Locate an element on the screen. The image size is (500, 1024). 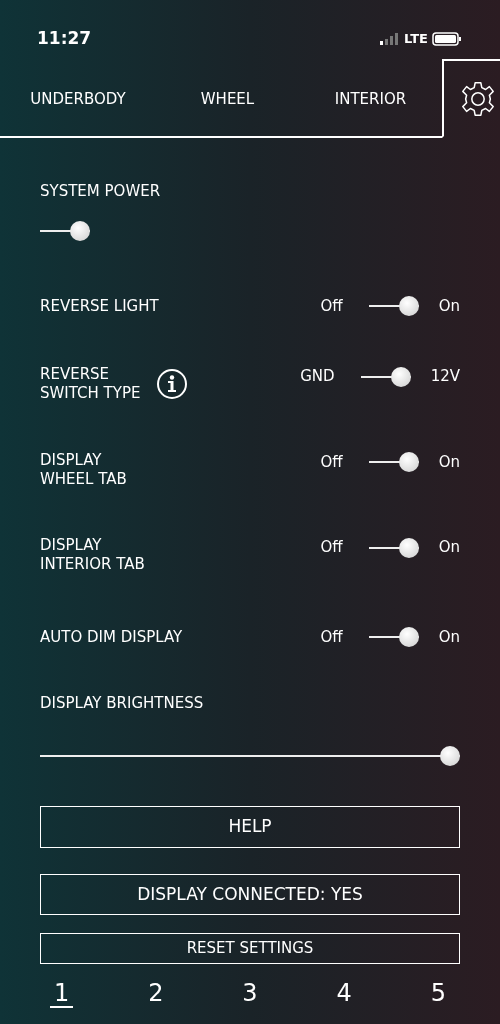
tab: UNDERBODY is located at coordinates (78, 100).